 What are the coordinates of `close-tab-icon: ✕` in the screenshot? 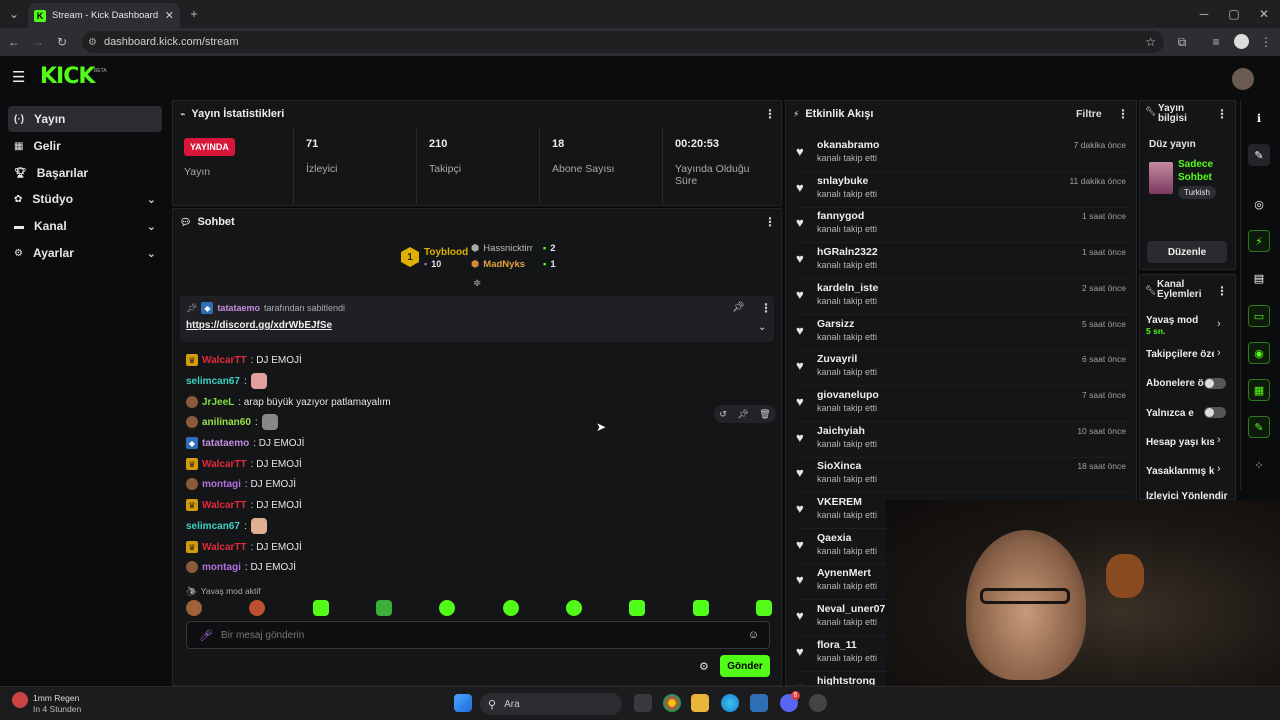 It's located at (169, 15).